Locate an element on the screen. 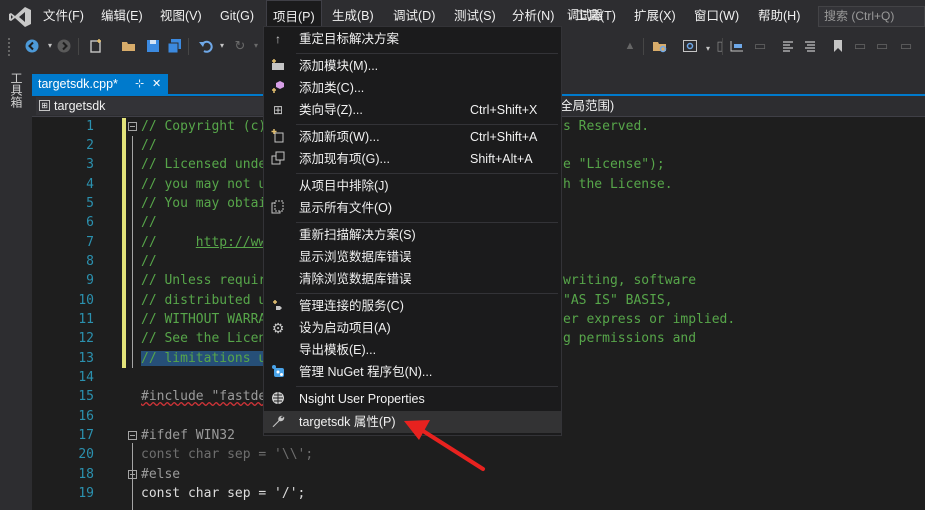  menu-item-nsight-user-properties: Nsight User Properties is located at coordinates (412, 399).